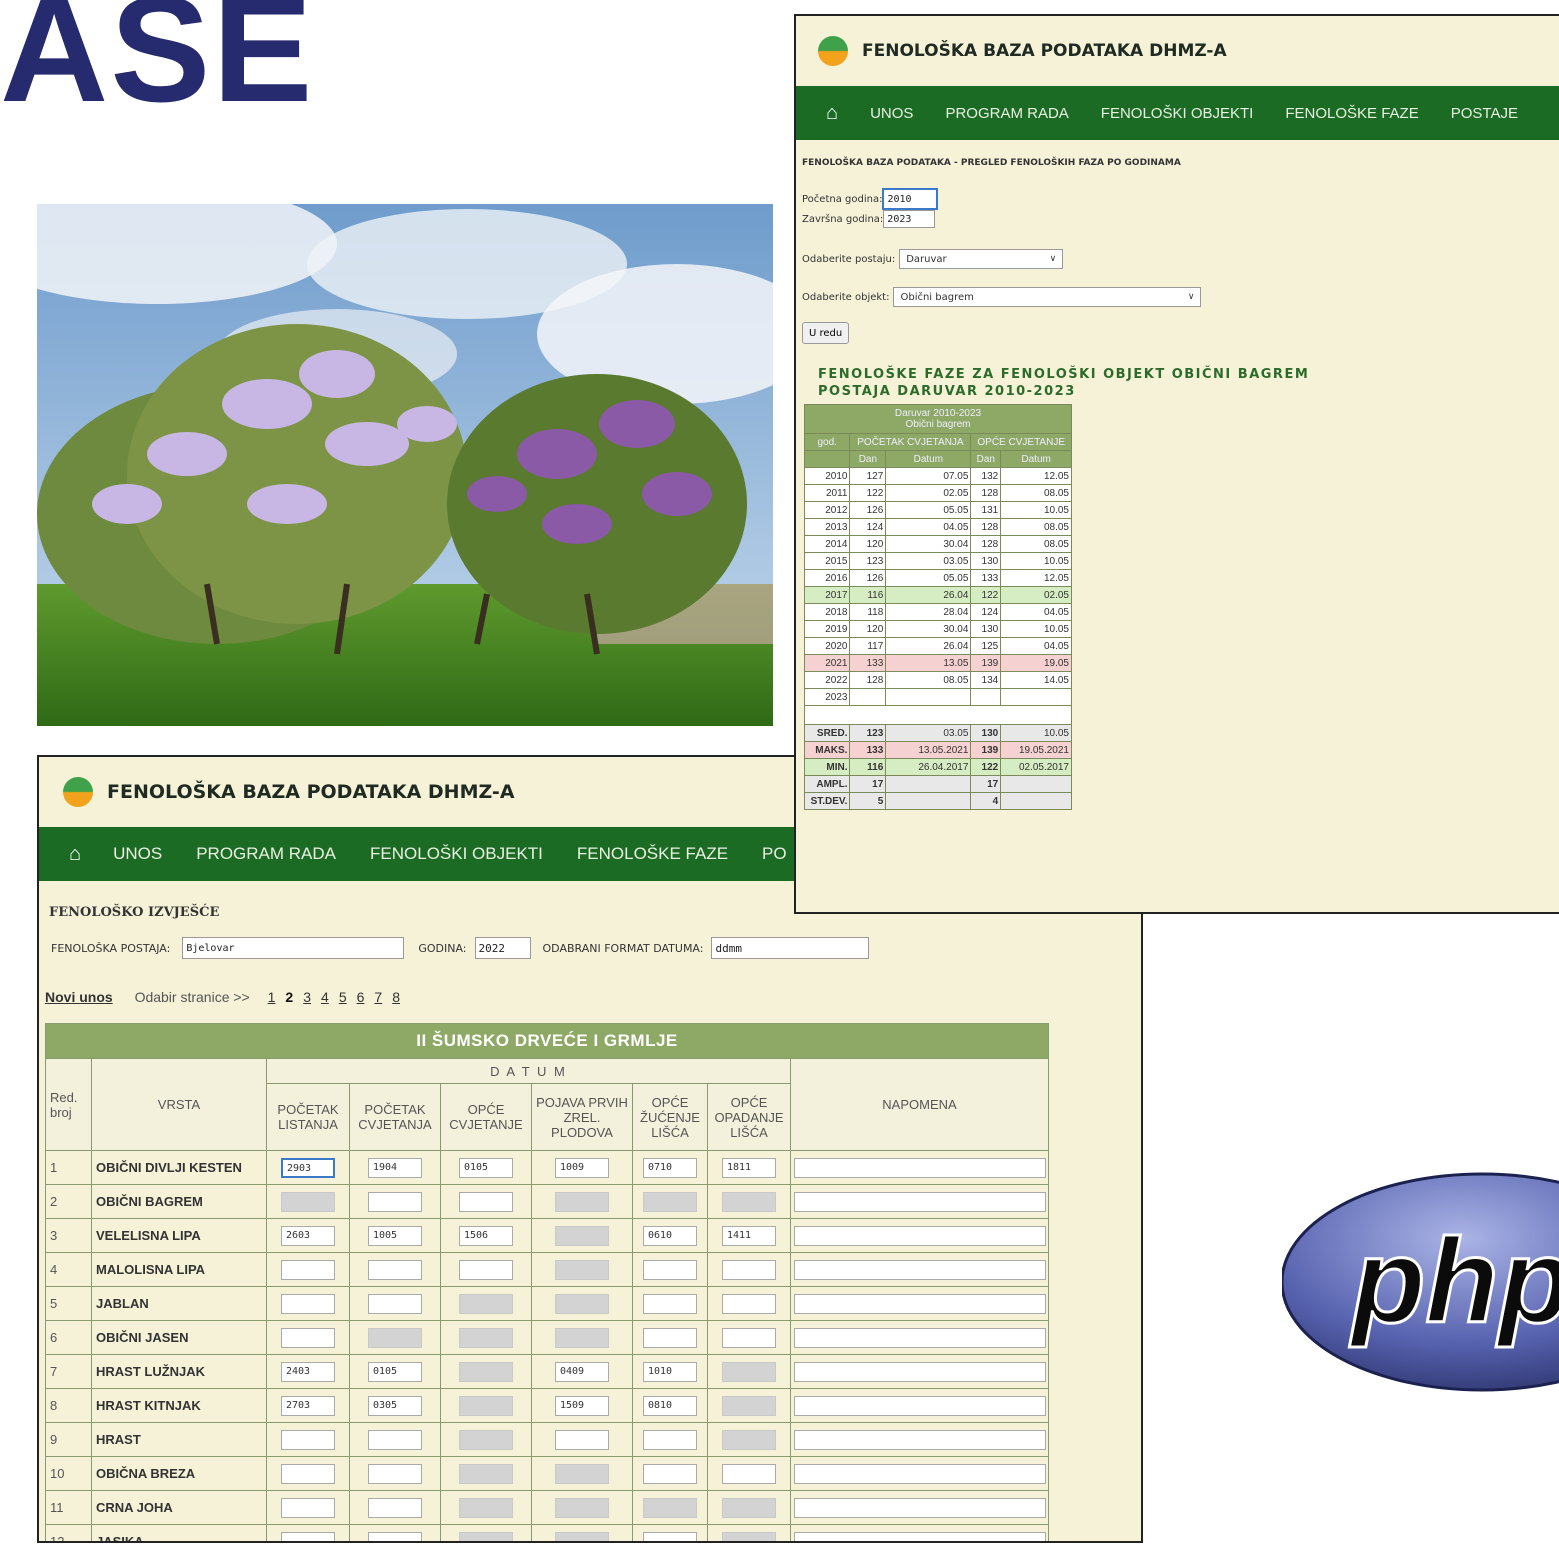 The image size is (1559, 1546). I want to click on date-input: 1811, so click(749, 1167).